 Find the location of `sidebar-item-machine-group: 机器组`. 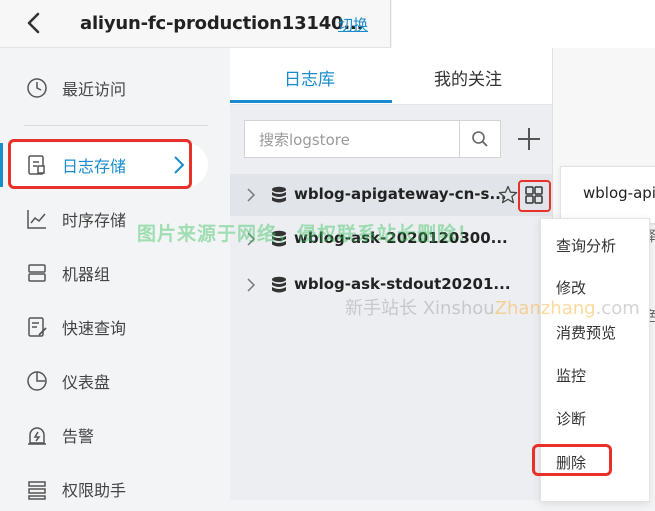

sidebar-item-machine-group: 机器组 is located at coordinates (105, 273).